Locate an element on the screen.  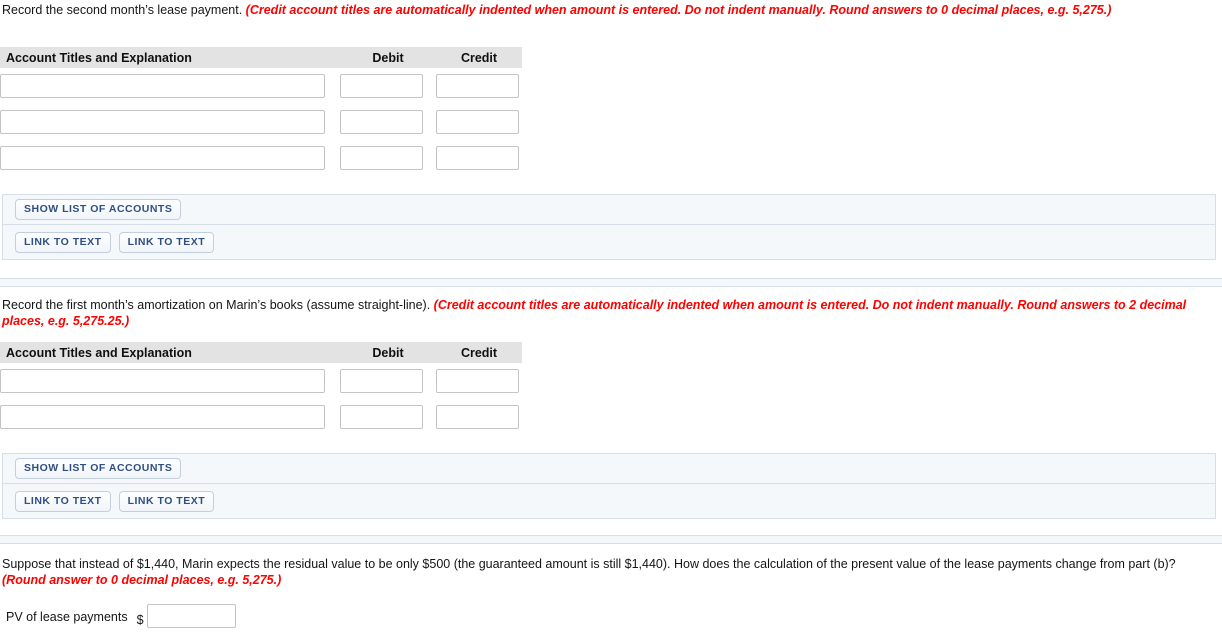
pv-of-lease-payments-input is located at coordinates (191, 616).